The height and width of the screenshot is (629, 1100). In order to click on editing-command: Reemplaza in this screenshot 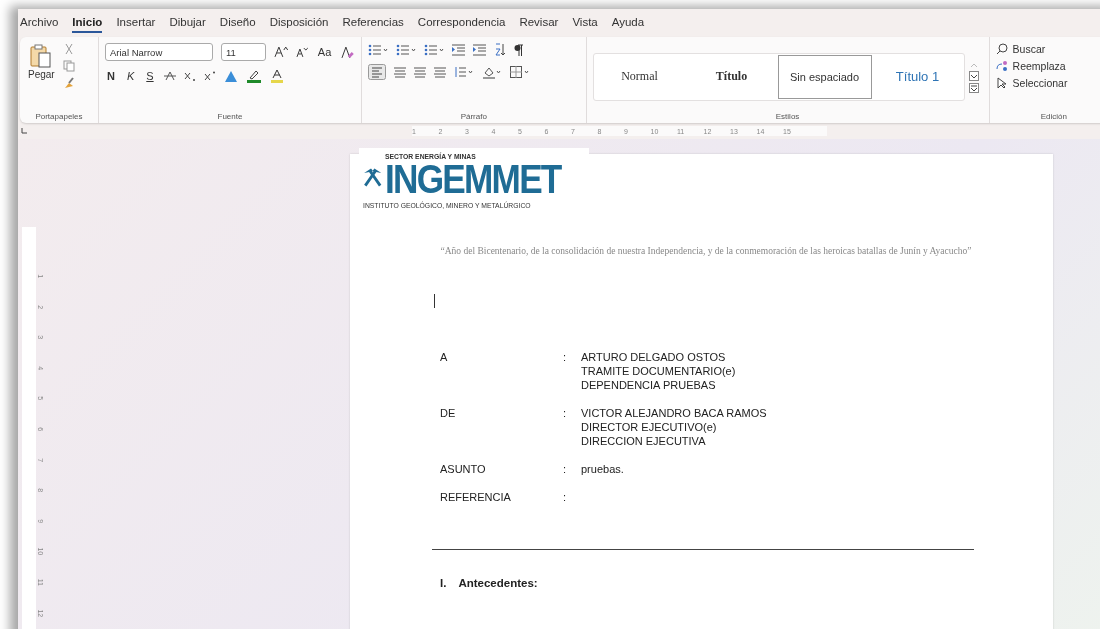, I will do `click(1047, 66)`.